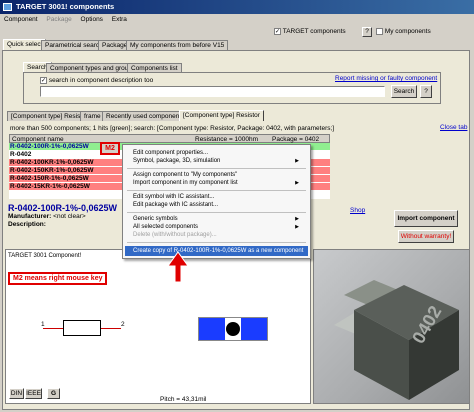  Describe the element at coordinates (357, 210) in the screenshot. I see `shop-link: Shop` at that location.